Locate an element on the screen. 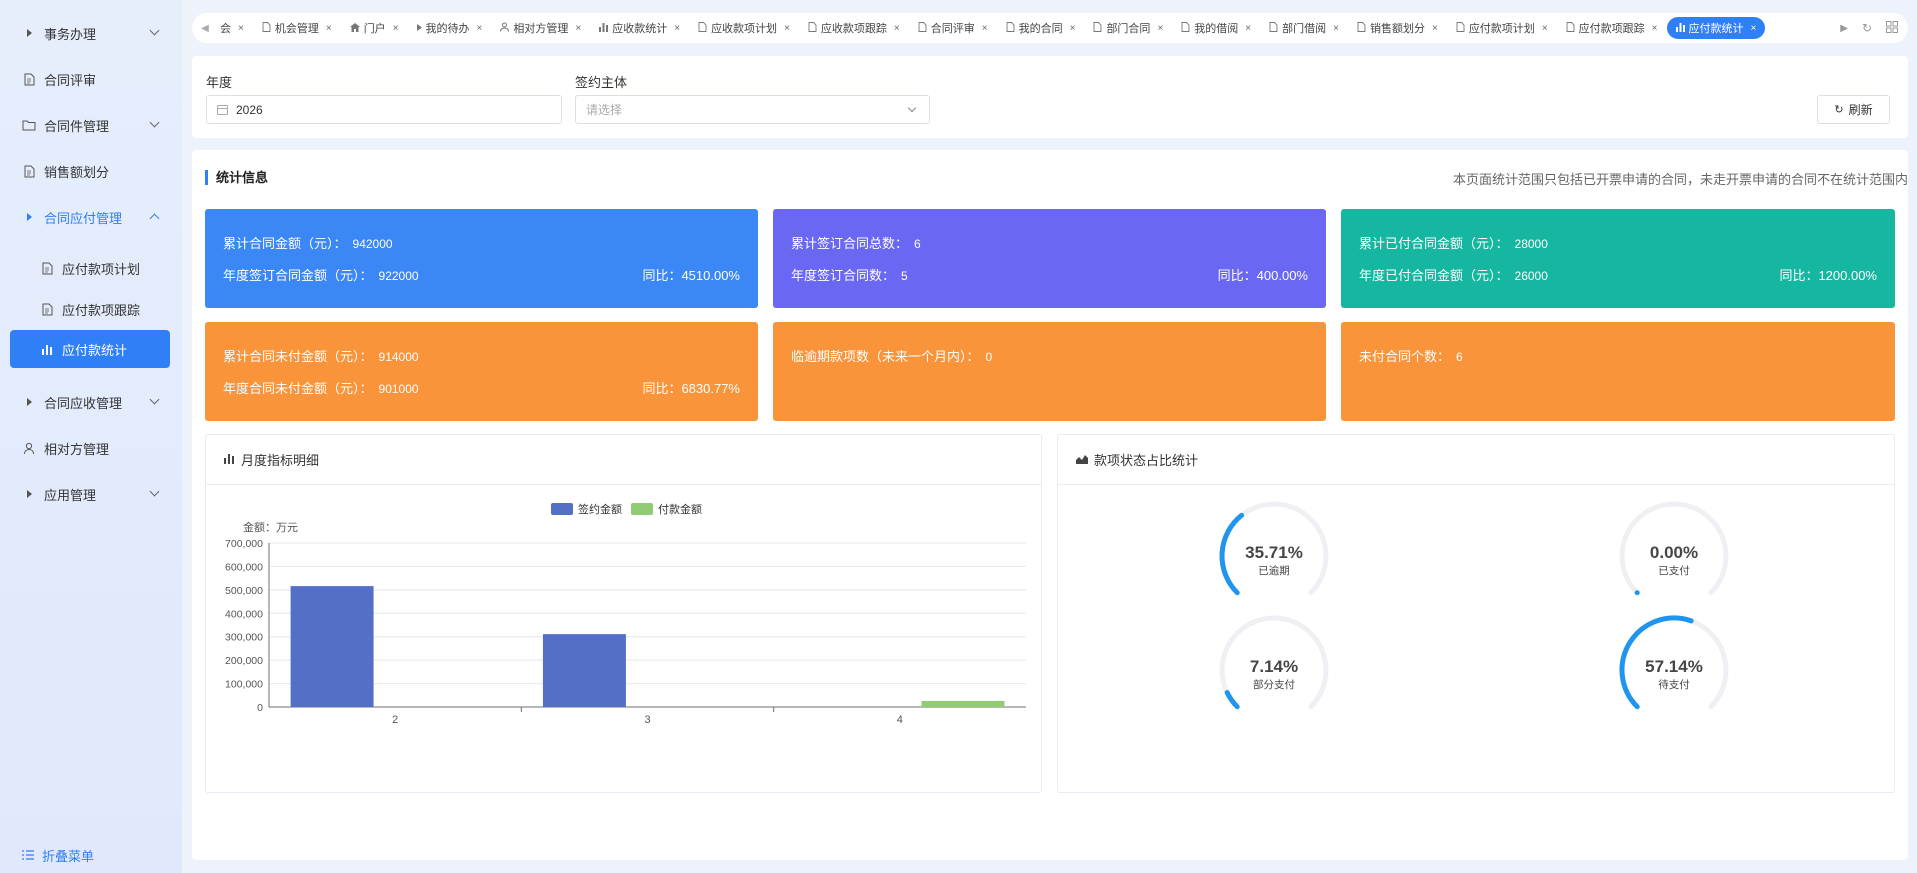 The image size is (1917, 873). sidebar-item-label: 应付款统计 is located at coordinates (95, 350).